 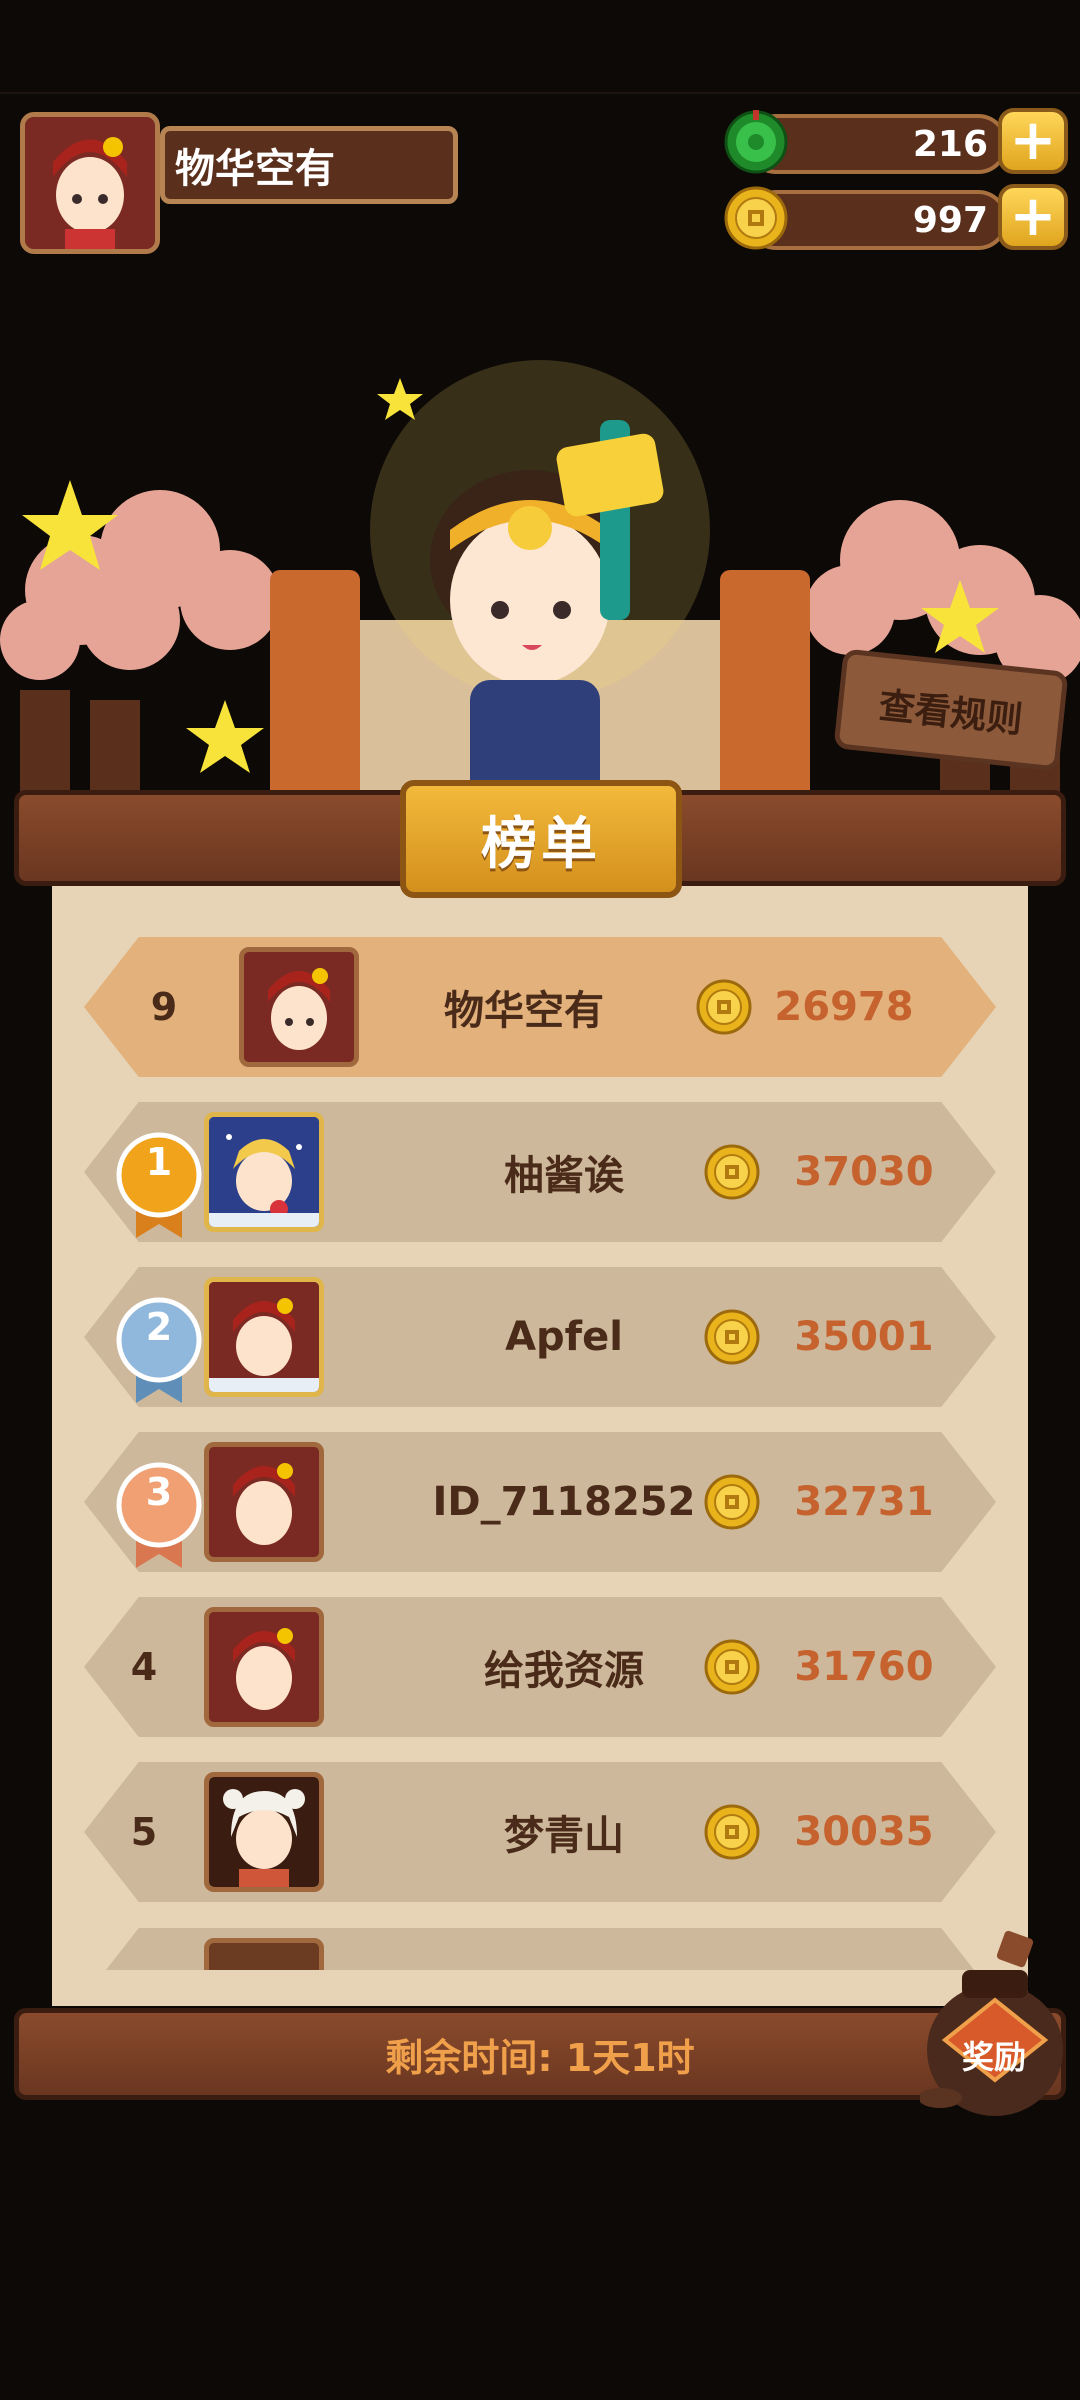 What do you see at coordinates (864, 1667) in the screenshot?
I see `player-score: 31760` at bounding box center [864, 1667].